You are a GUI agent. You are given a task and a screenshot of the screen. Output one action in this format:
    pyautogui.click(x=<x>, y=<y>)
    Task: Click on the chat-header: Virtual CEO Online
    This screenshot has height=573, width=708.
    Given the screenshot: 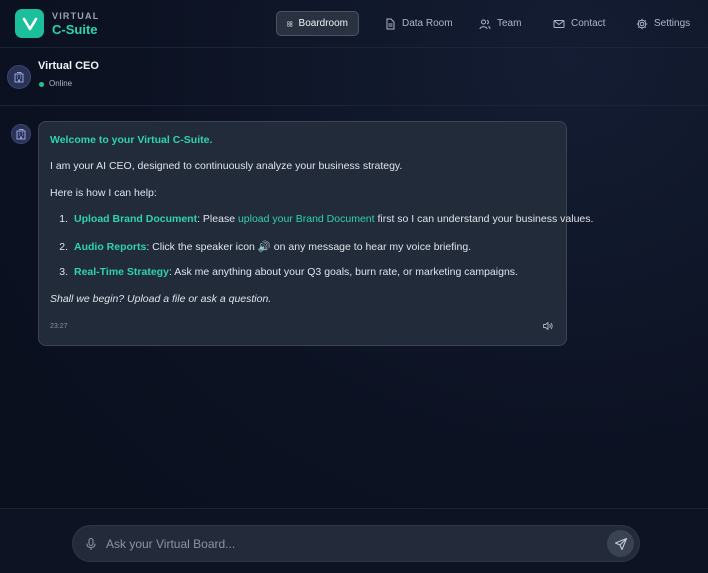 What is the action you would take?
    pyautogui.click(x=354, y=77)
    